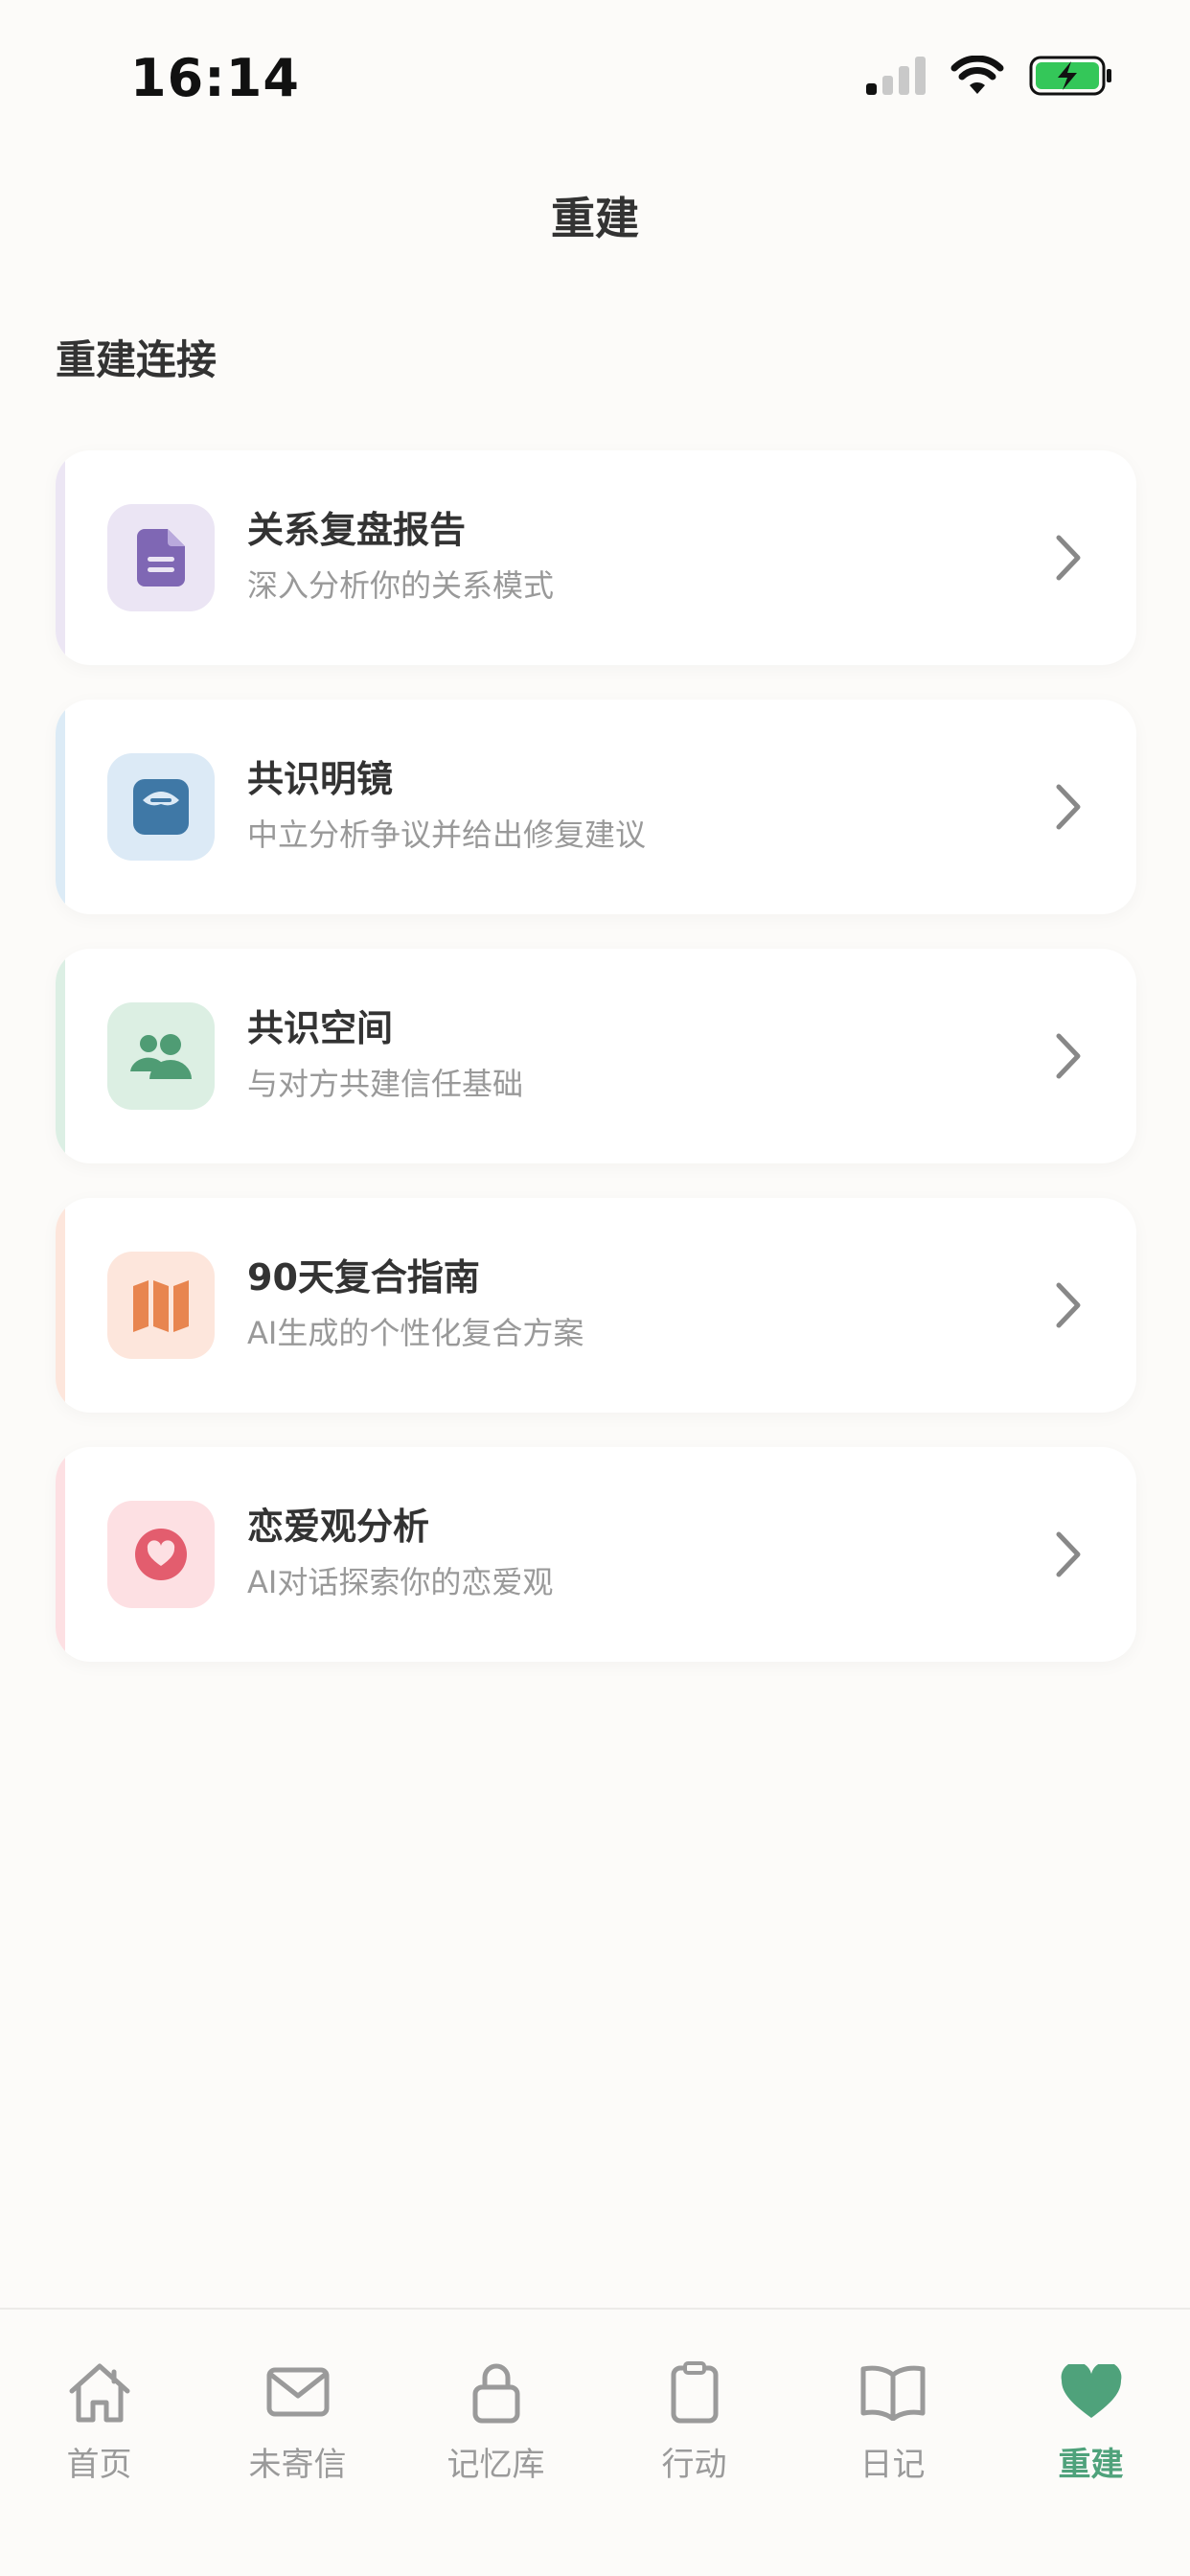 This screenshot has height=2576, width=1190. I want to click on map-icon, so click(161, 1306).